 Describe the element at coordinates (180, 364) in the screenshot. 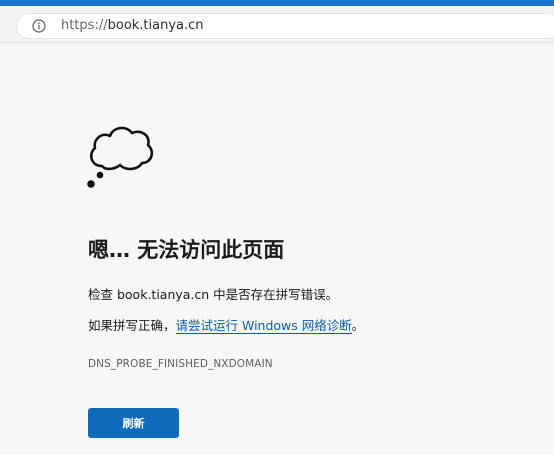

I see `error-code: DNS_PROBE_FINISHED_NXDOMAIN` at that location.